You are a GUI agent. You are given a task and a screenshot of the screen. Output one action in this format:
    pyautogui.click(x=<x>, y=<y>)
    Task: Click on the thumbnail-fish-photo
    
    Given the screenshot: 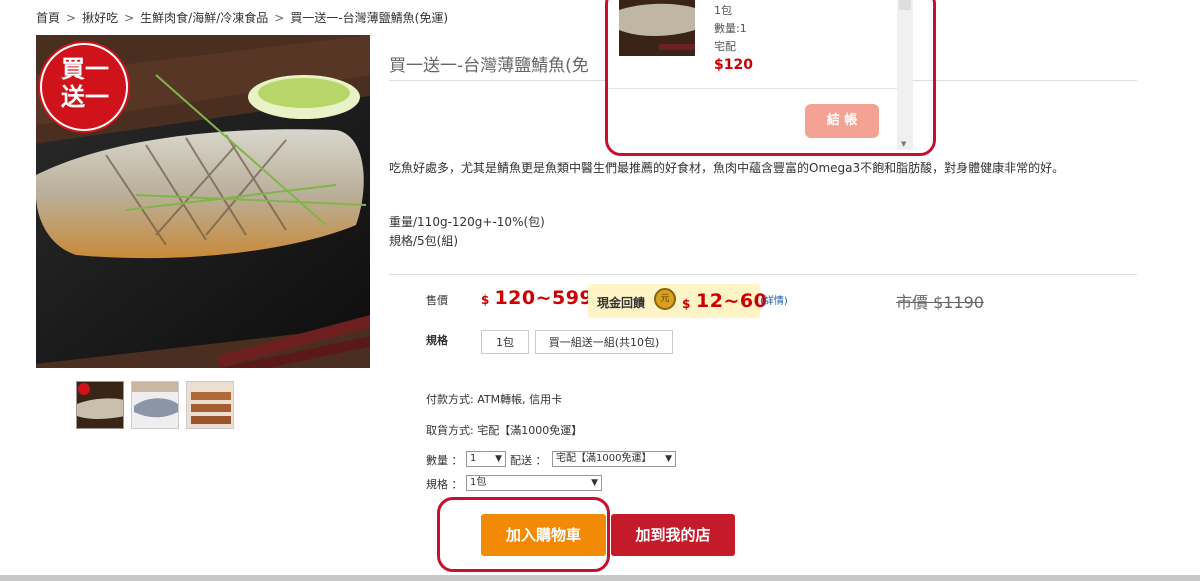 What is the action you would take?
    pyautogui.click(x=100, y=405)
    